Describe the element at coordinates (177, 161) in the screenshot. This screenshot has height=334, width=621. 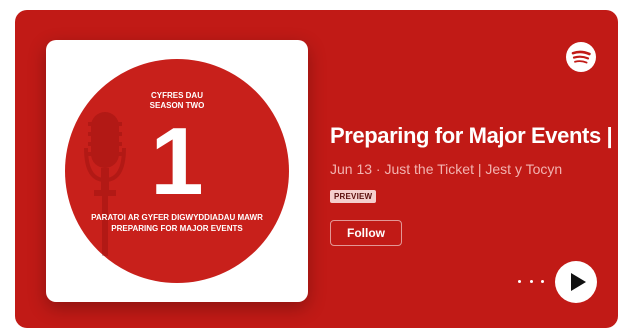
I see `cover-episode-number: 1` at that location.